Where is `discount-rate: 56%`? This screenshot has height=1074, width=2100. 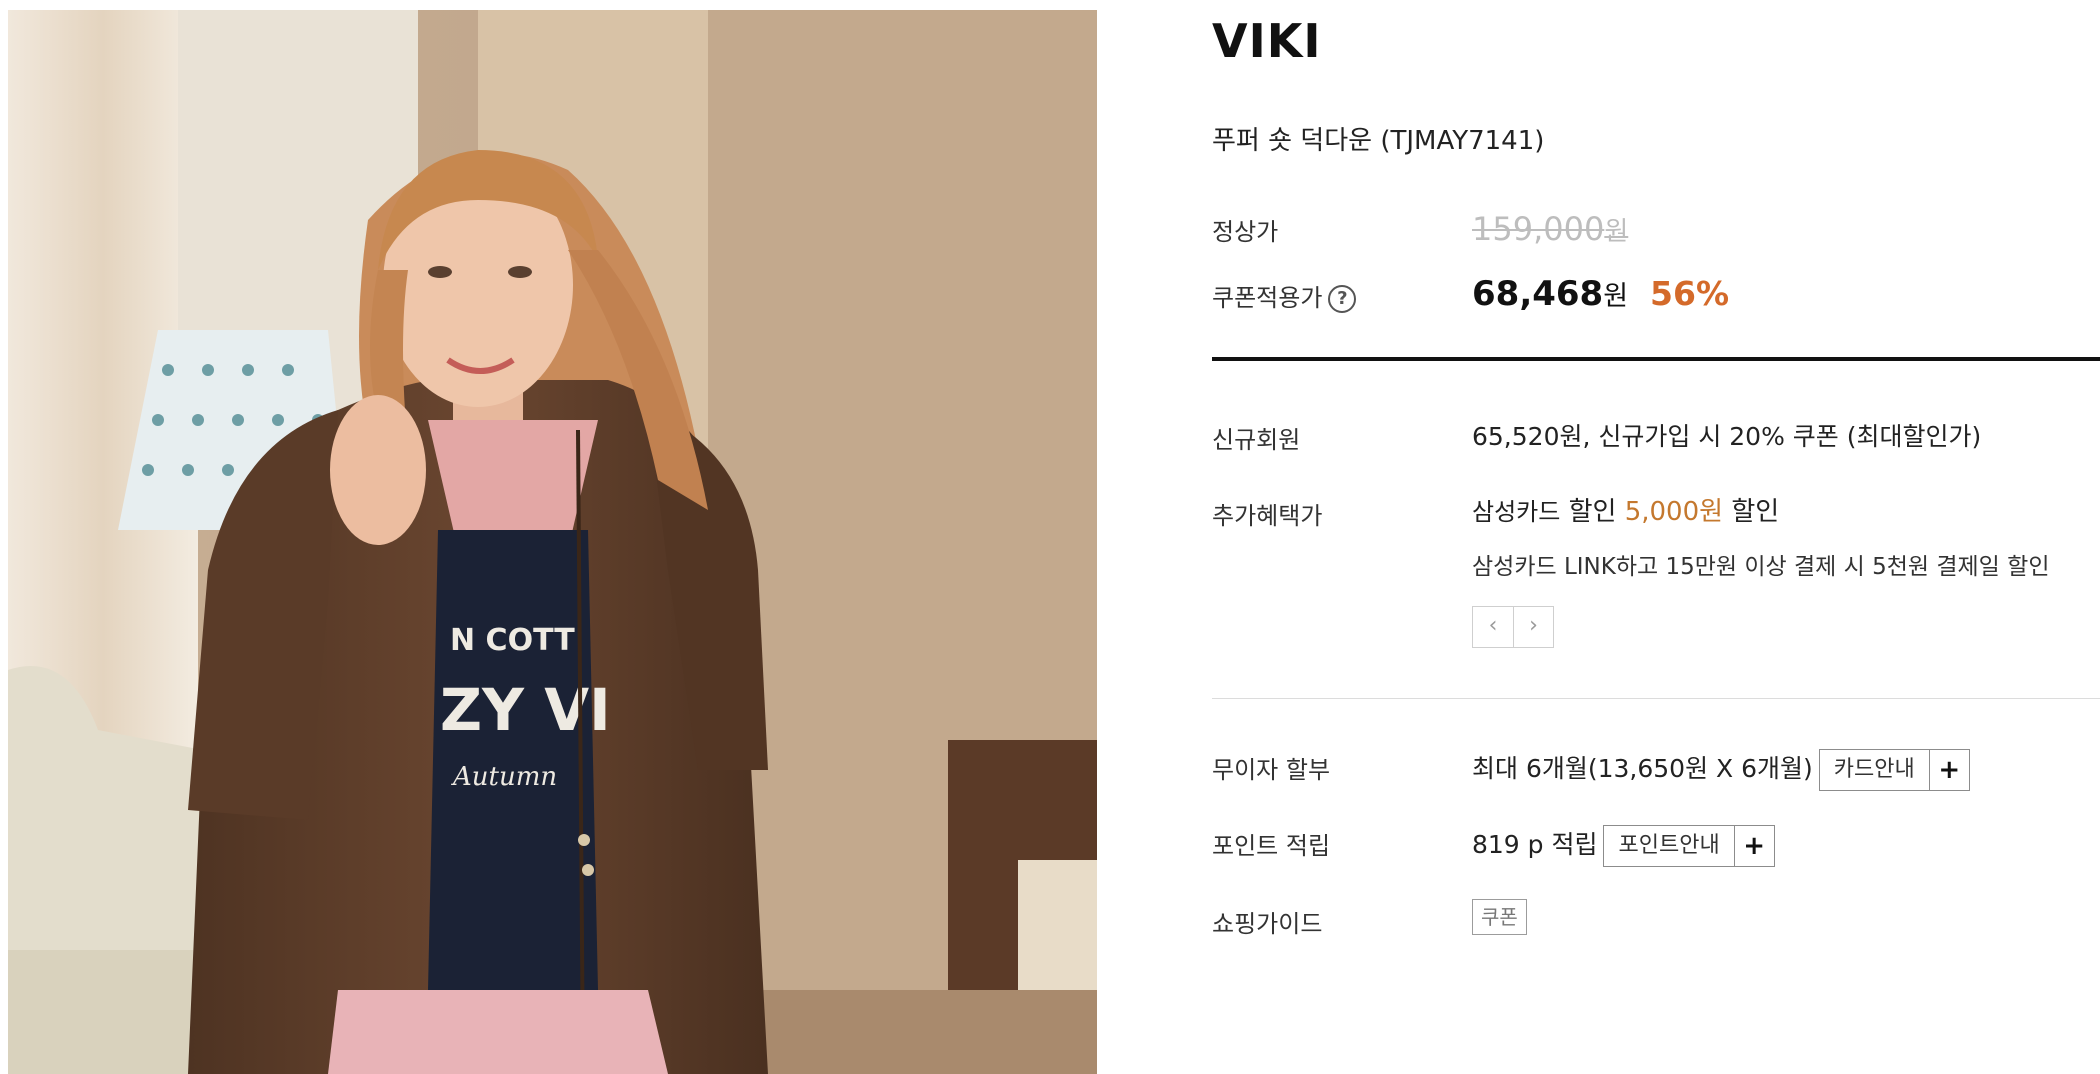 discount-rate: 56% is located at coordinates (1690, 293).